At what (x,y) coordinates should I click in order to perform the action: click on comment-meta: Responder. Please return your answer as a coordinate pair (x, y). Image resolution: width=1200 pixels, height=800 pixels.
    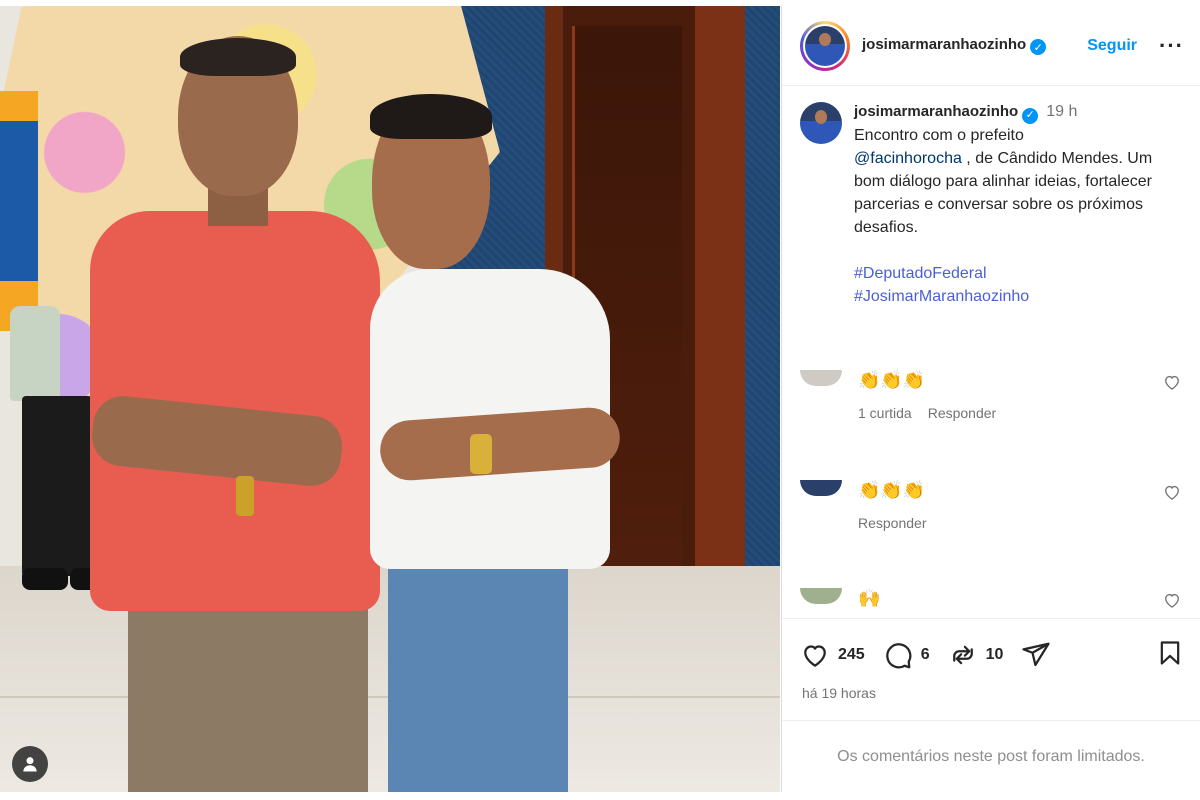
    Looking at the image, I should click on (900, 523).